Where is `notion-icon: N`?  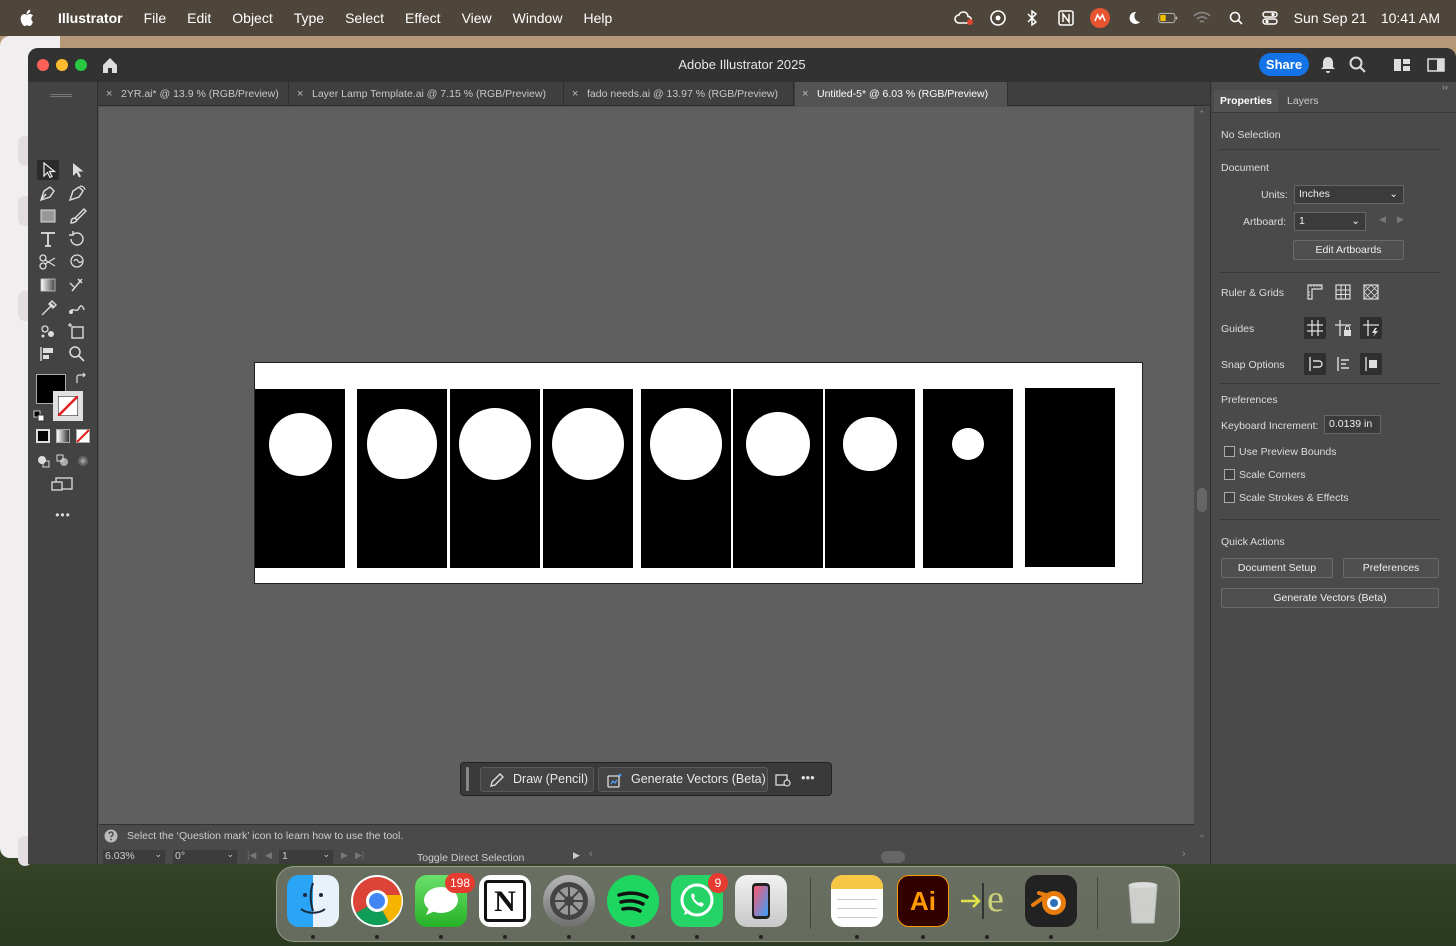 notion-icon: N is located at coordinates (505, 901).